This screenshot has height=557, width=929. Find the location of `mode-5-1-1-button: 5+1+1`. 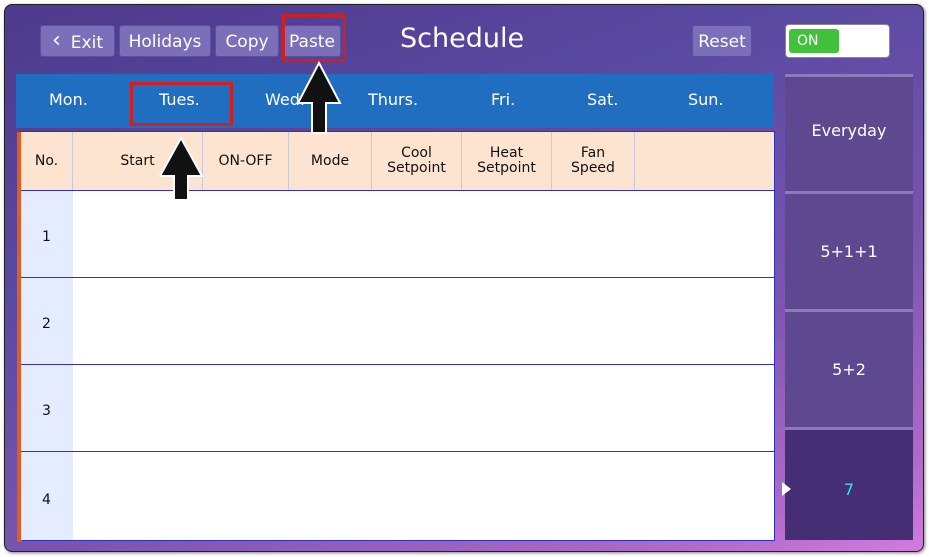

mode-5-1-1-button: 5+1+1 is located at coordinates (849, 250).